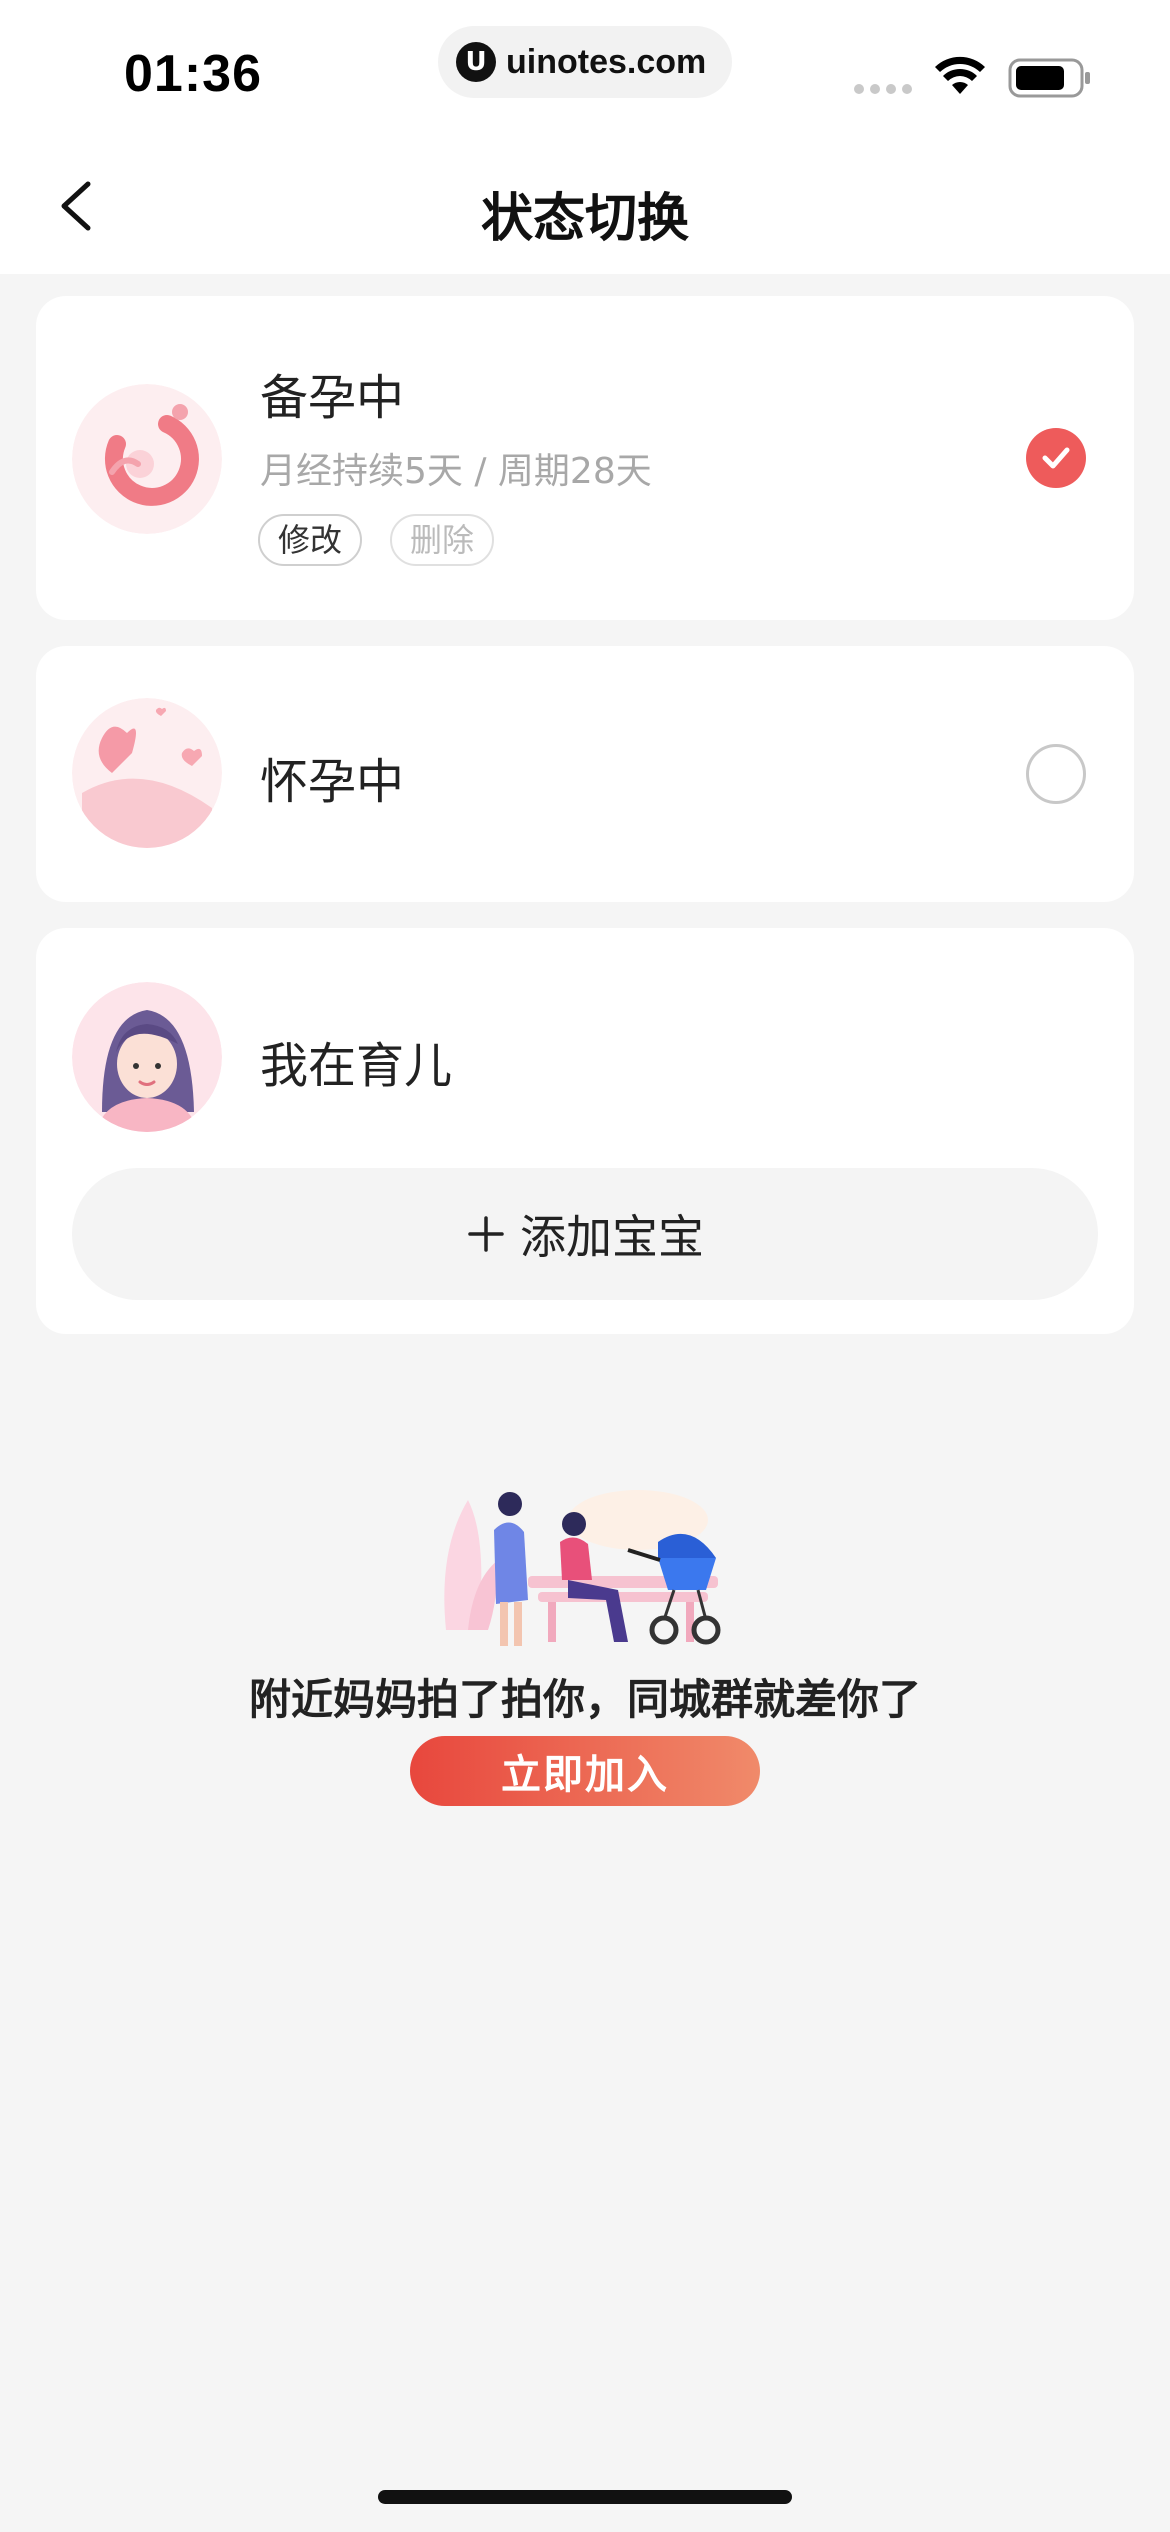 Image resolution: width=1170 pixels, height=2532 pixels. What do you see at coordinates (356, 1066) in the screenshot?
I see `card-title: 我在育儿` at bounding box center [356, 1066].